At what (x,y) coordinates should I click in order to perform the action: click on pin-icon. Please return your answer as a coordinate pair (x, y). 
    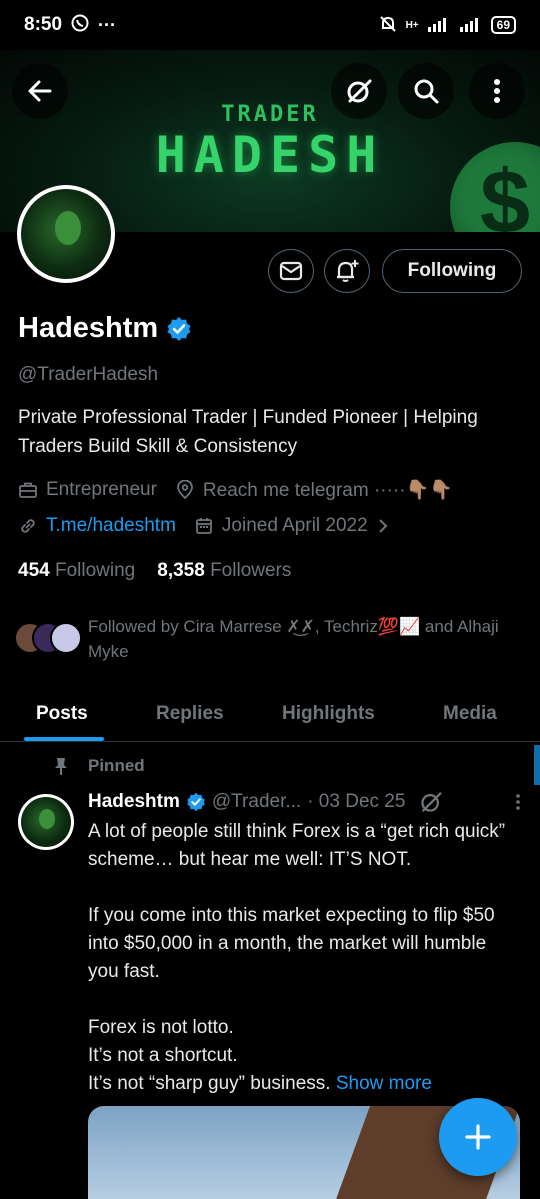
    Looking at the image, I should click on (61, 766).